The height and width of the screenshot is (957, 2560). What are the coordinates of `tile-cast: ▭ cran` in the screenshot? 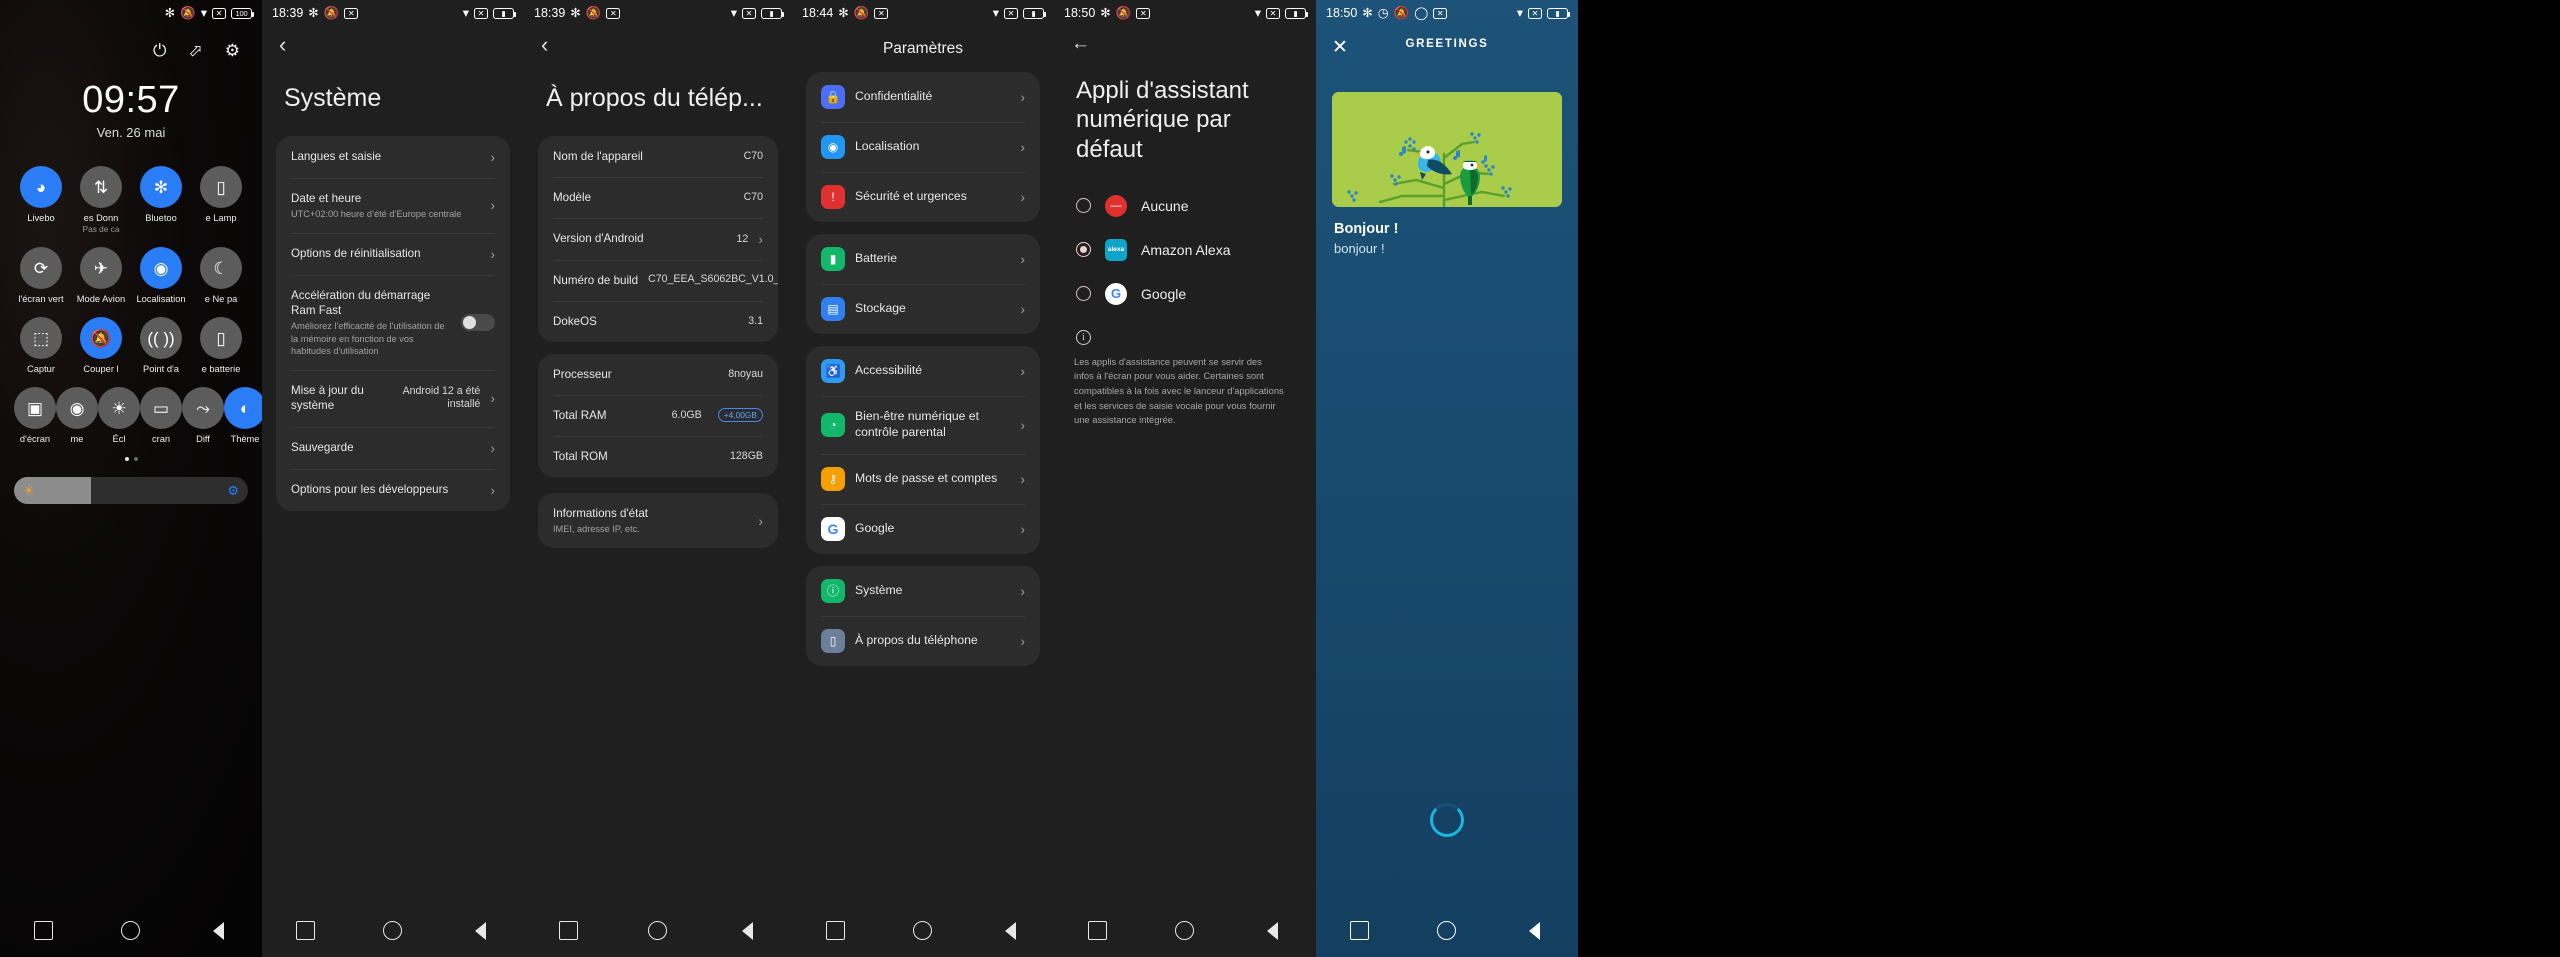 It's located at (161, 415).